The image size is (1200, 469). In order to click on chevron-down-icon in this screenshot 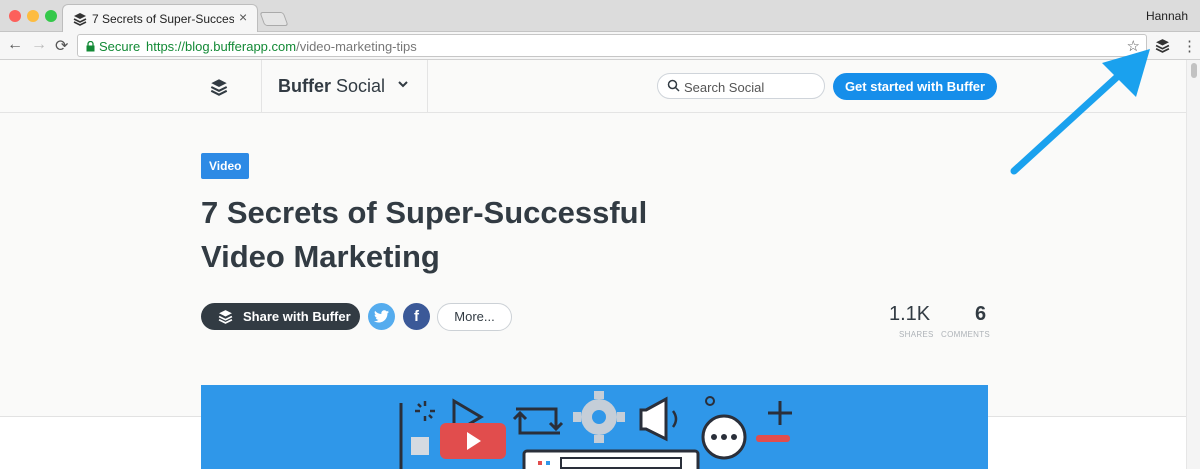, I will do `click(403, 84)`.